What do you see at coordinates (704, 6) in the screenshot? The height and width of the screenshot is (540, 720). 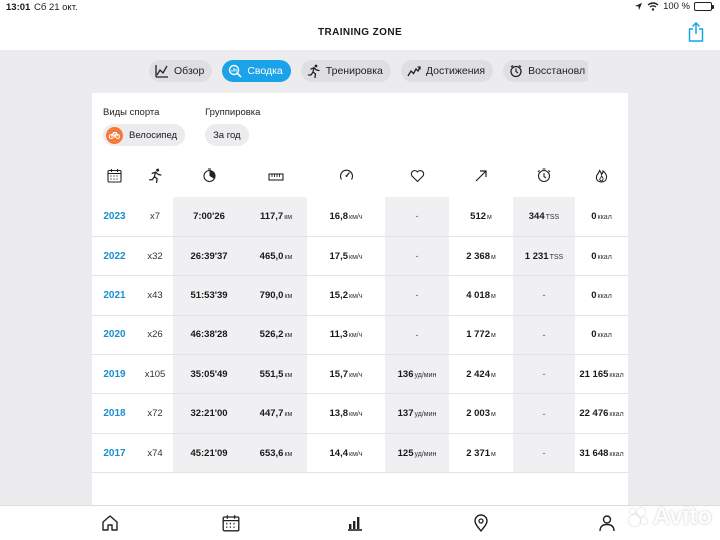 I see `battery-icon` at bounding box center [704, 6].